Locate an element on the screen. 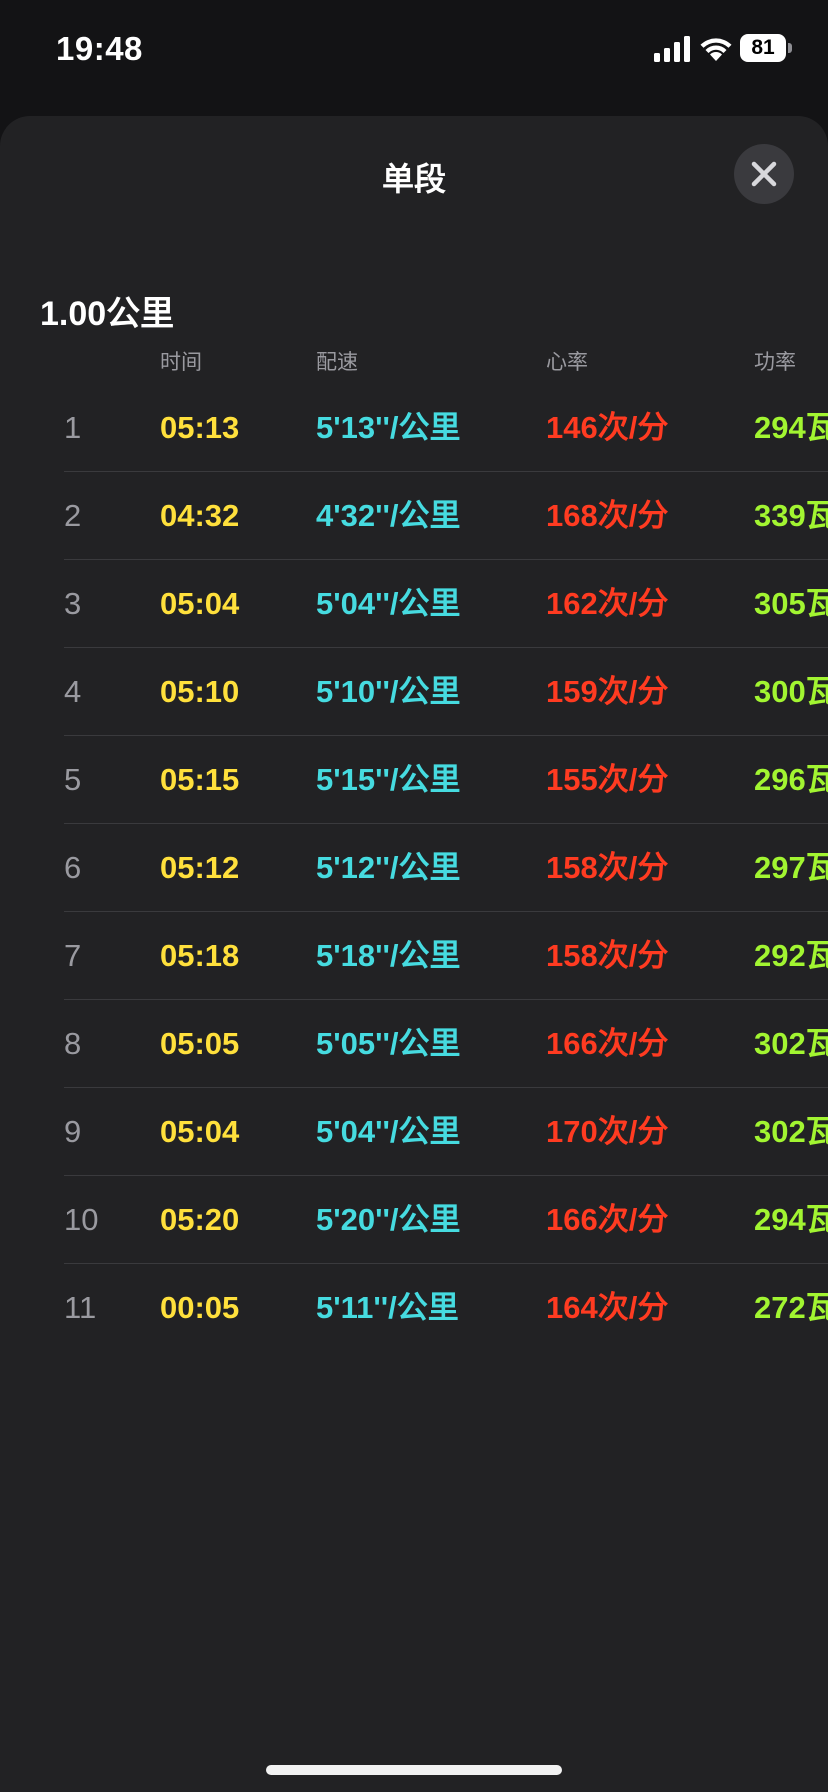  split-time: 05:12 is located at coordinates (200, 867).